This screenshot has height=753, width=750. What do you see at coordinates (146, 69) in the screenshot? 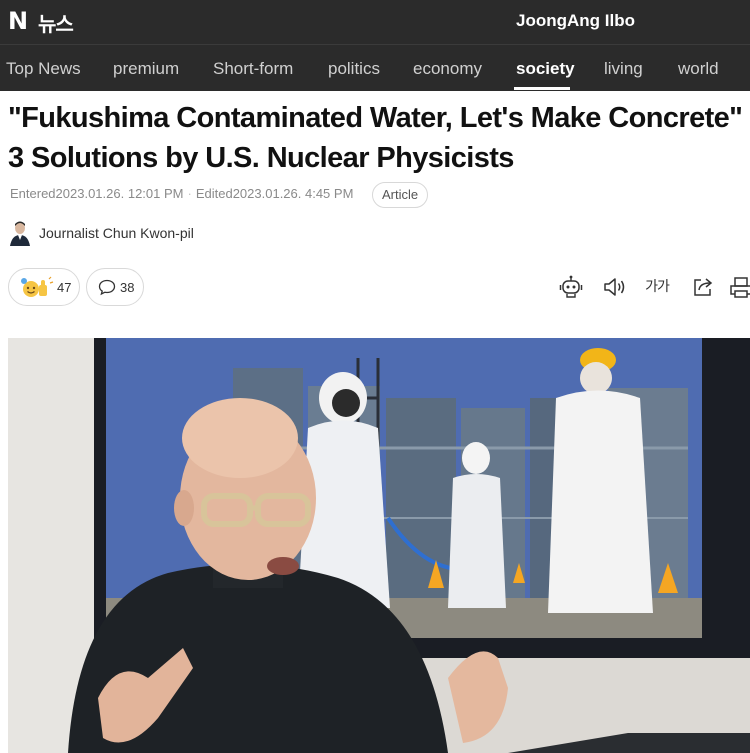
I see `nav-item-premium: premium` at bounding box center [146, 69].